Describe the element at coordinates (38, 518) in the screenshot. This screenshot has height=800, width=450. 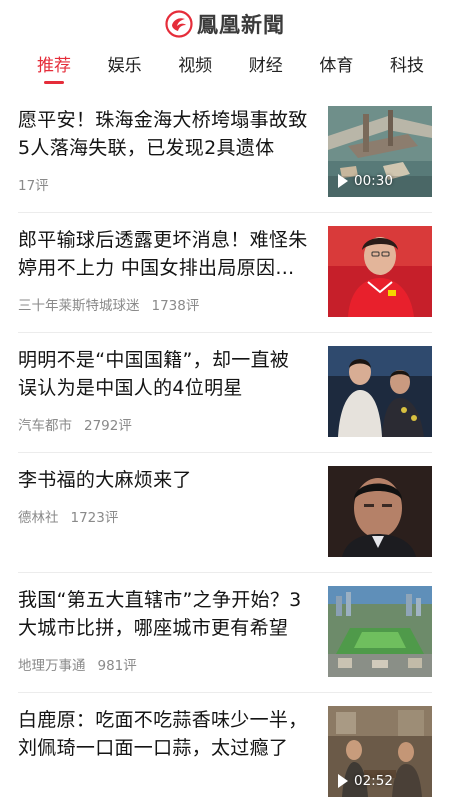
I see `news-source: 德林社` at that location.